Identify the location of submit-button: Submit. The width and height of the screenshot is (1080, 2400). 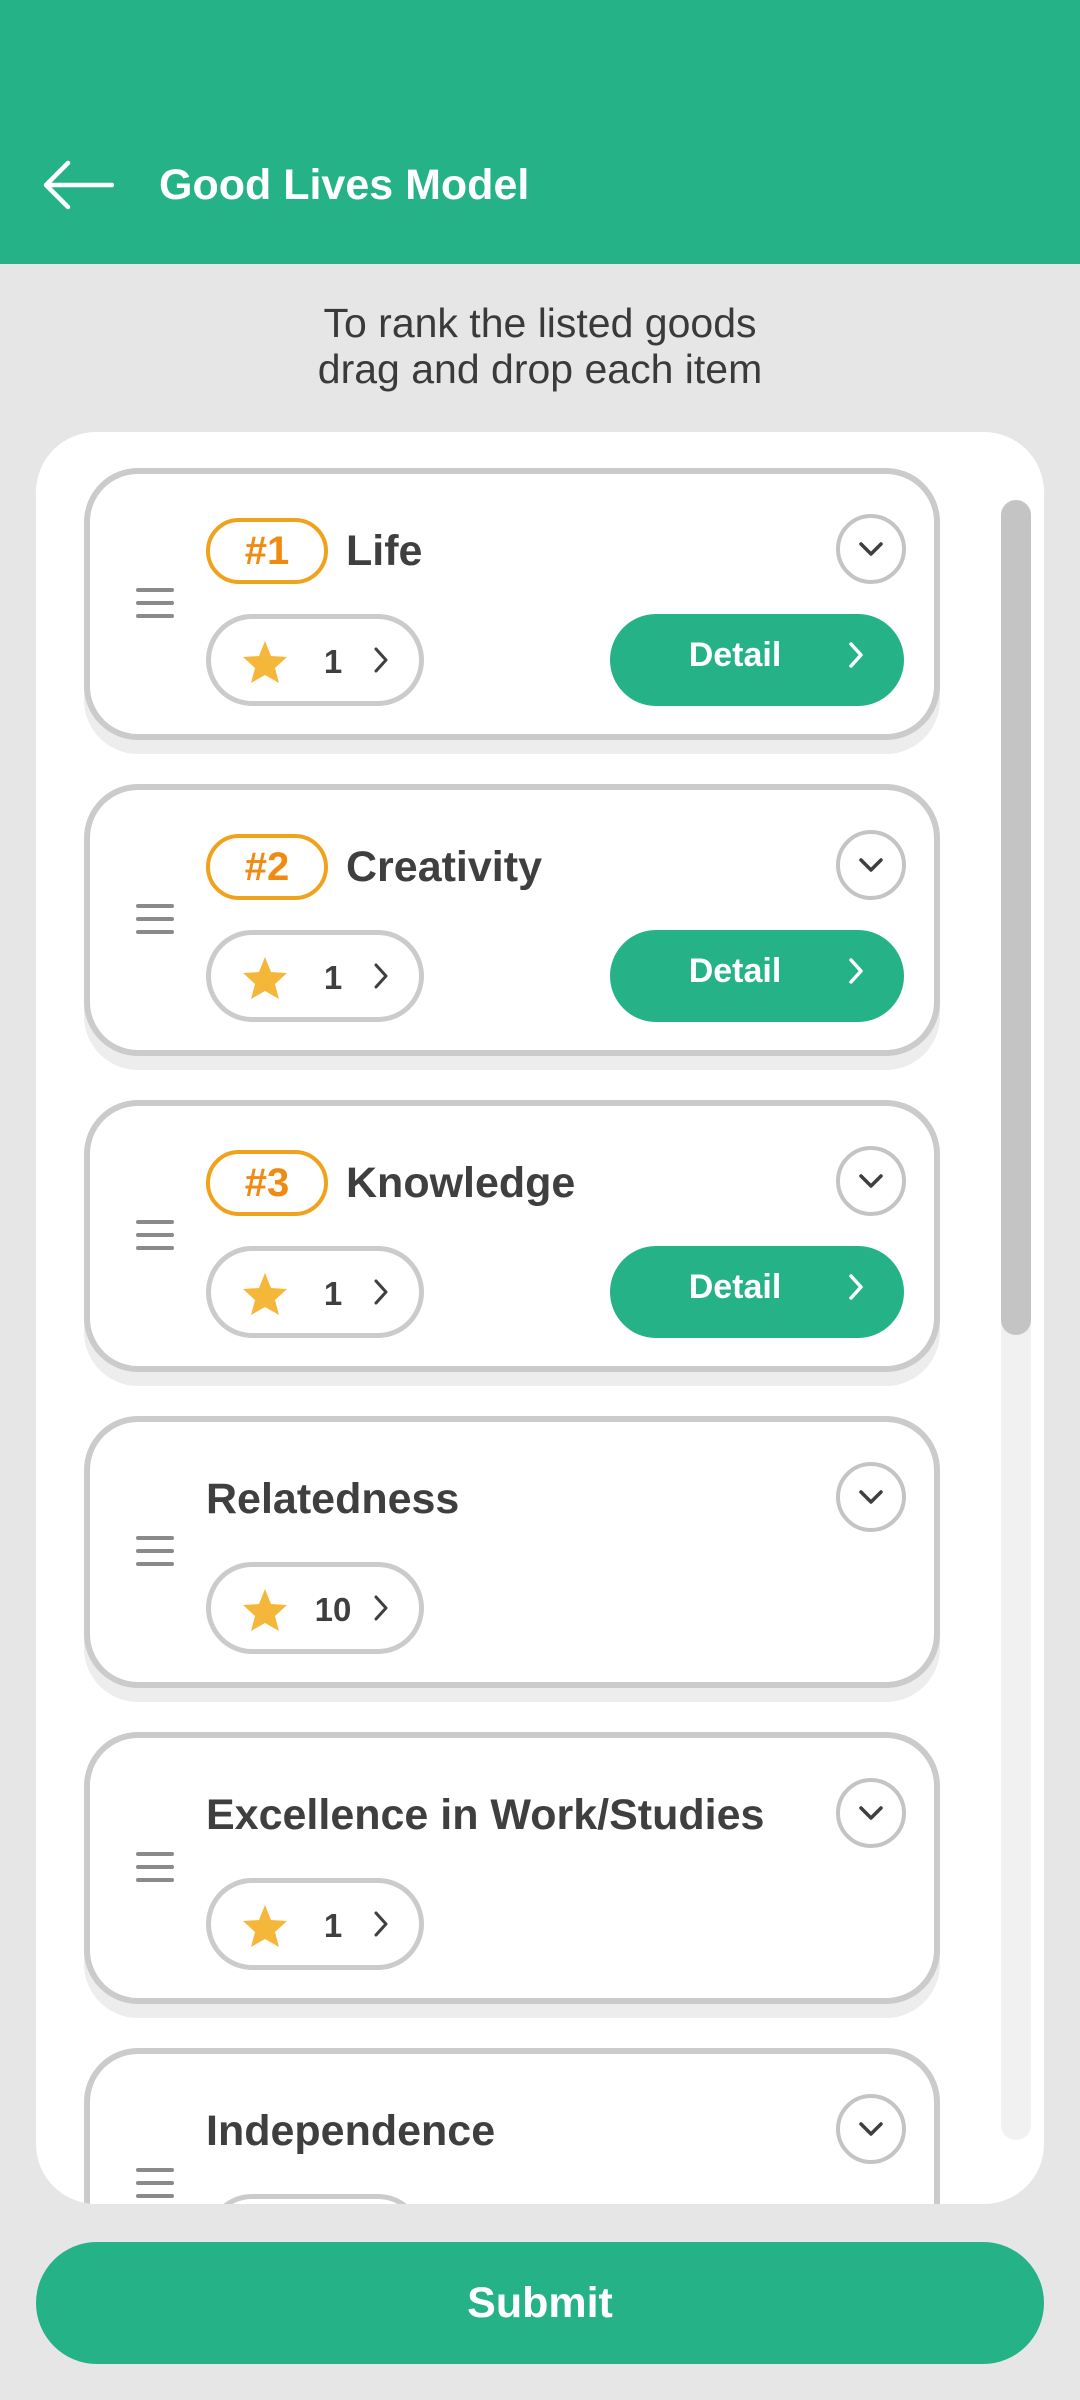
(540, 2303).